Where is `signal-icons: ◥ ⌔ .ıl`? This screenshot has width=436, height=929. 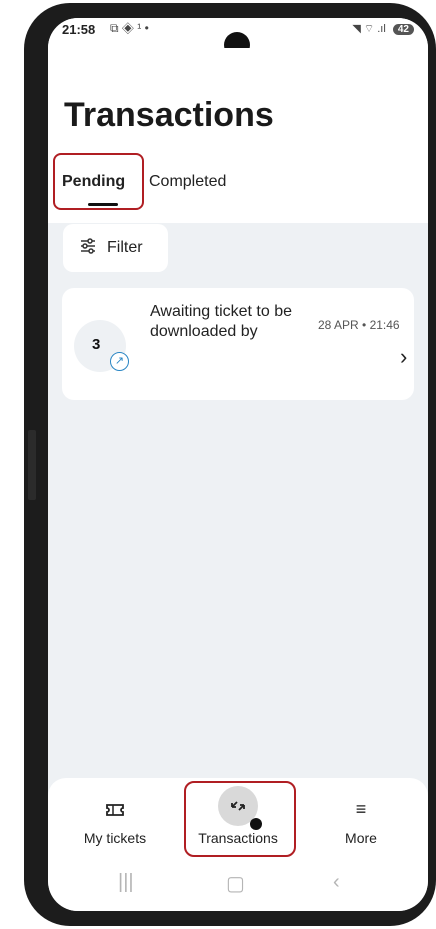
signal-icons: ◥ ⌔ .ıl is located at coordinates (369, 29).